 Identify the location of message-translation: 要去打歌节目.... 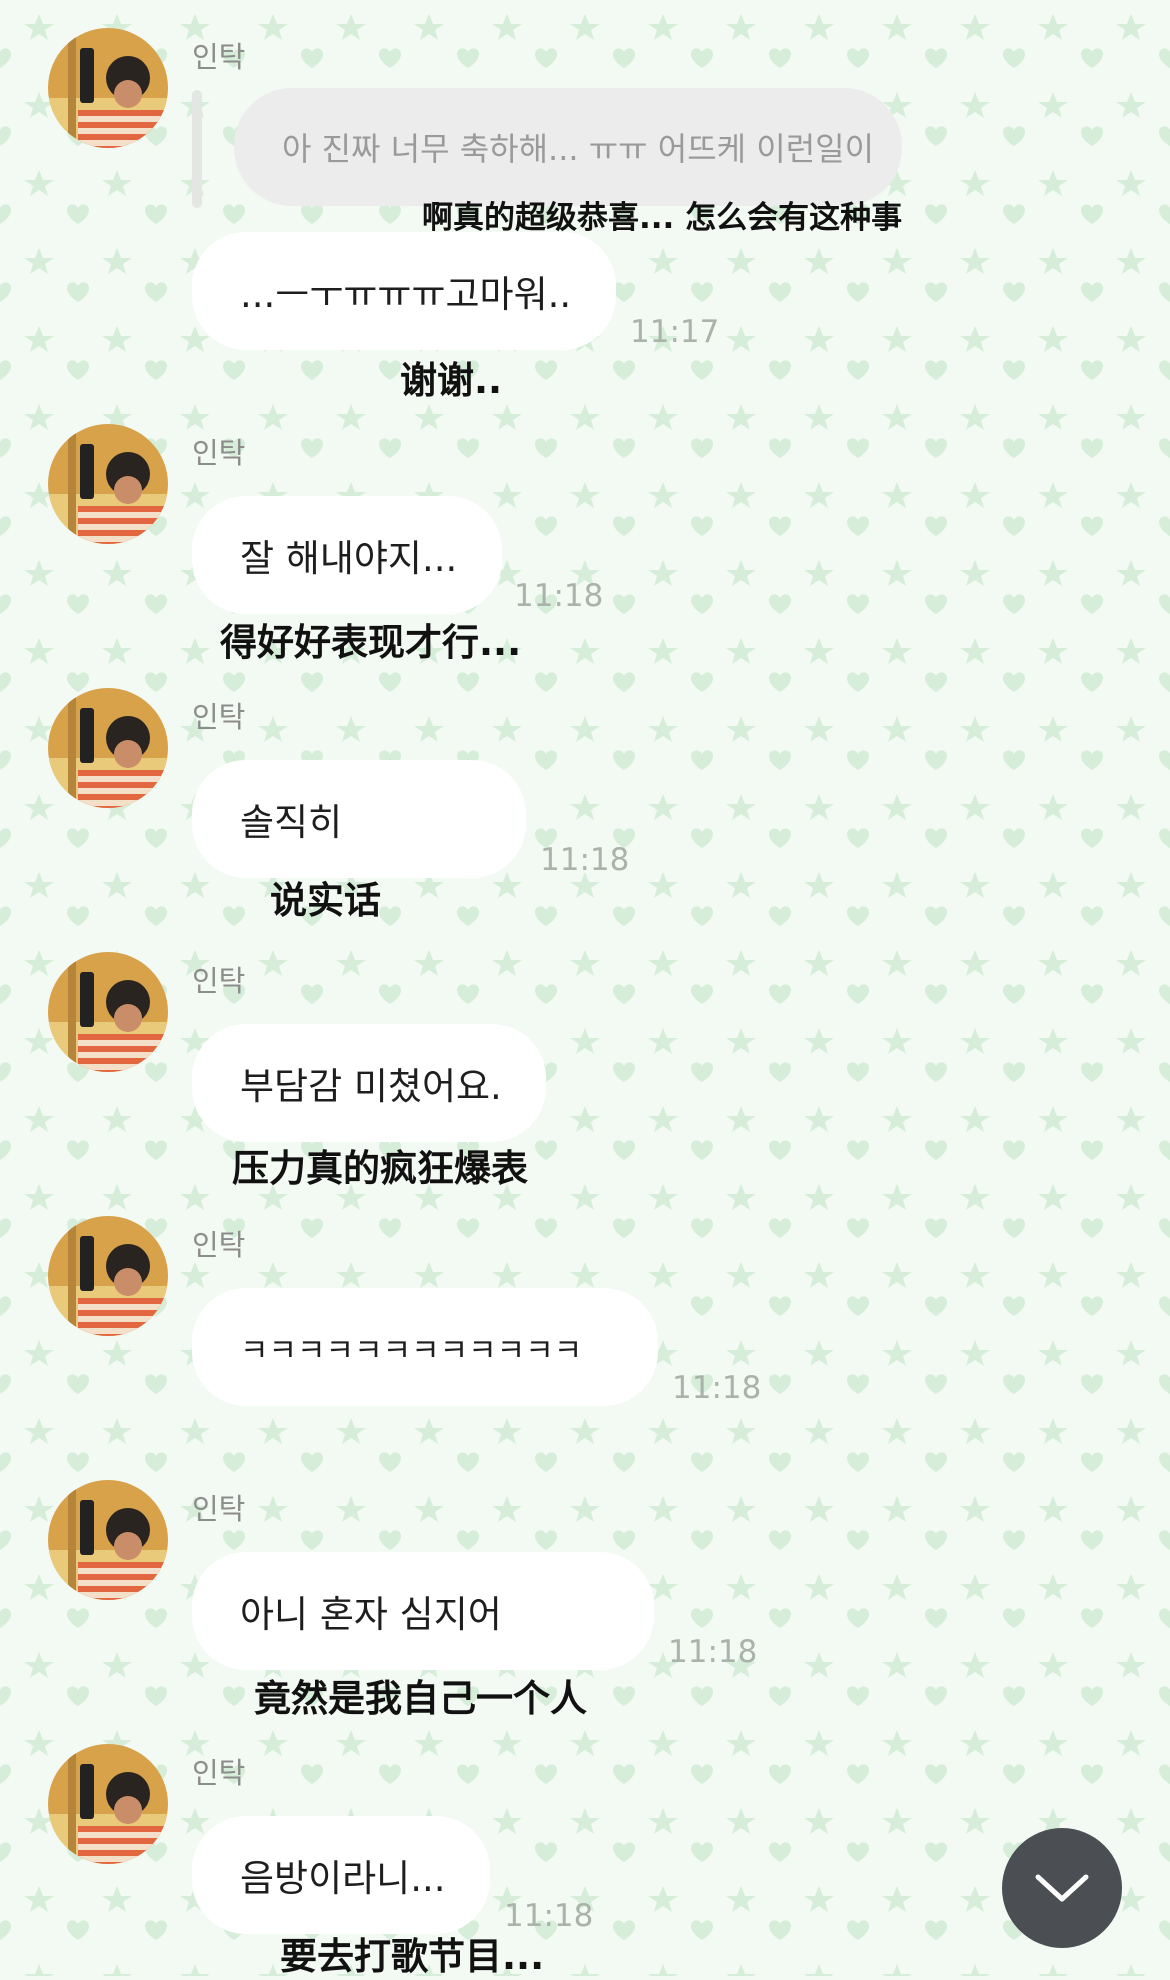
(412, 1956).